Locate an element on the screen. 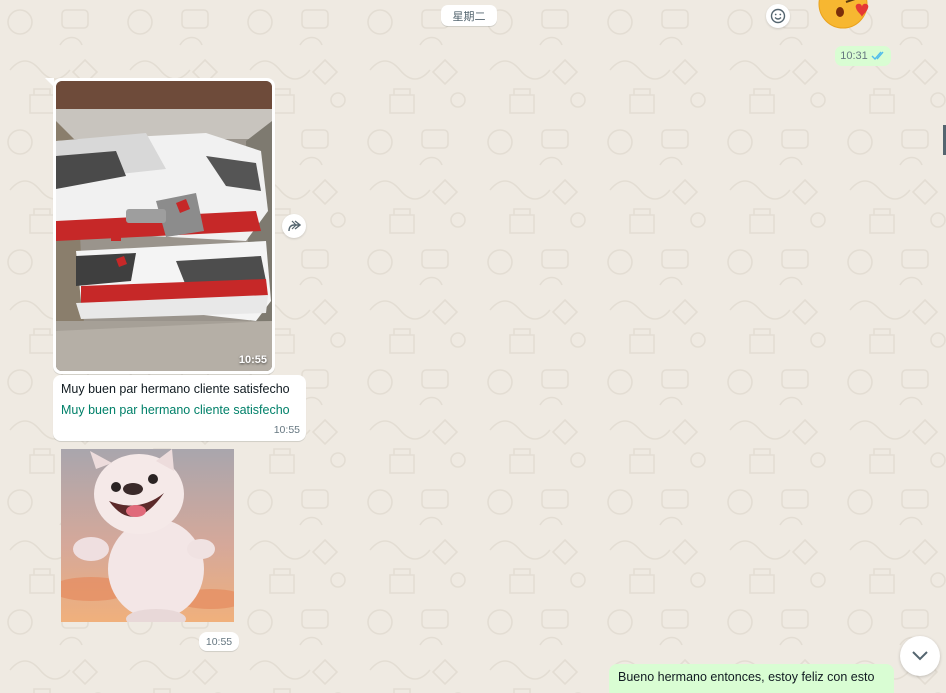 Image resolution: width=946 pixels, height=693 pixels. bulldog-sticker is located at coordinates (147, 535).